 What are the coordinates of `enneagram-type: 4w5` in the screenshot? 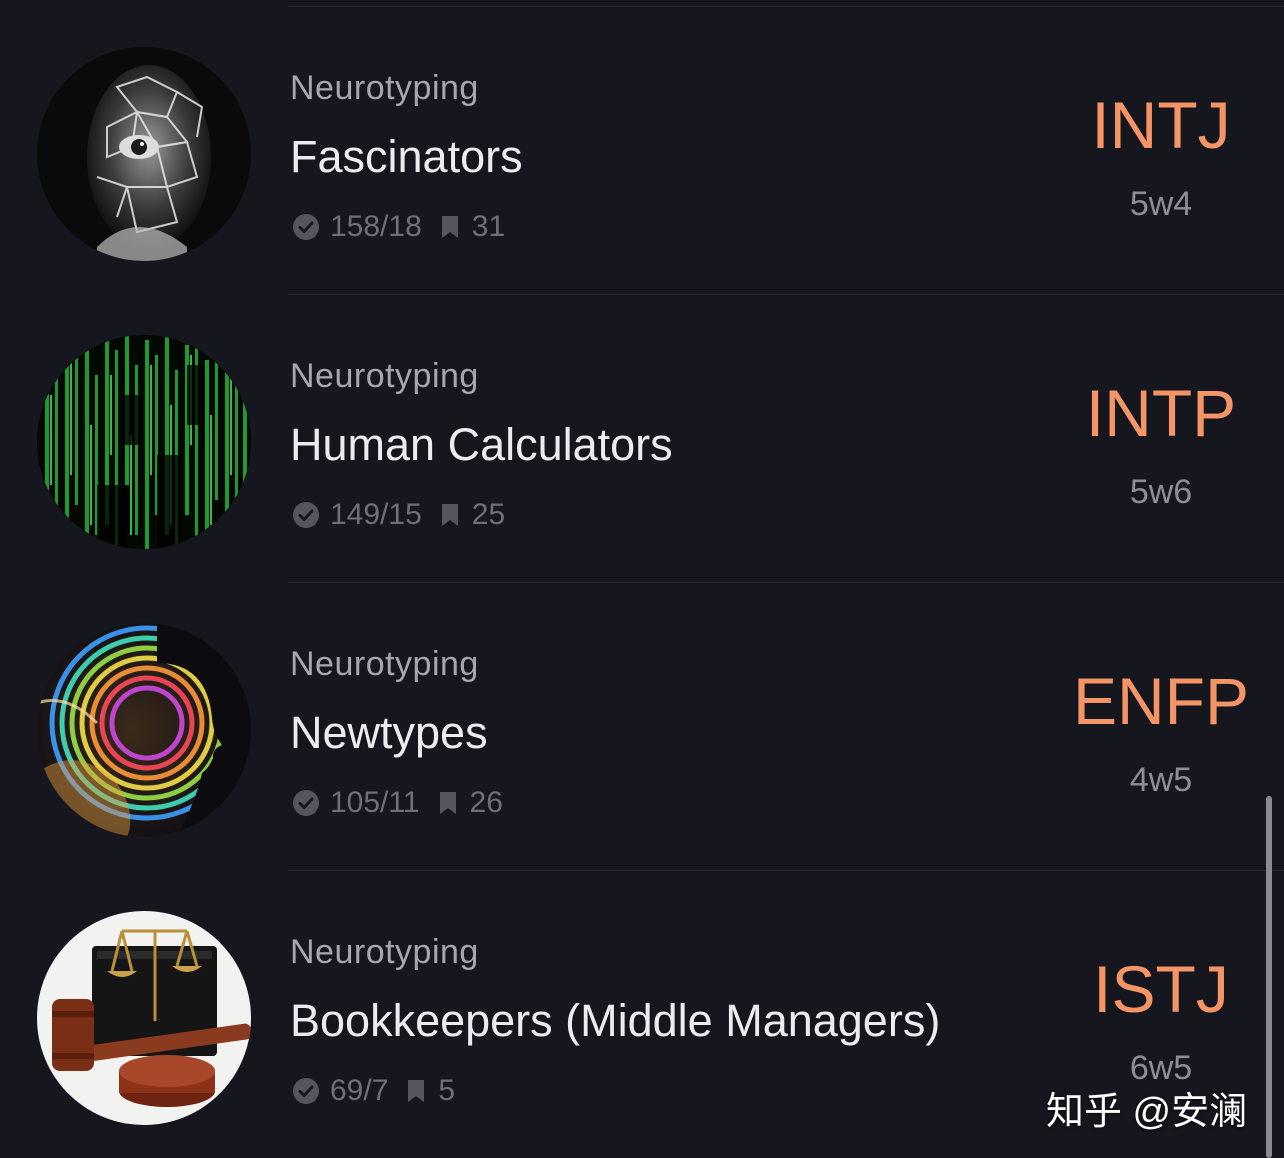 It's located at (1161, 780).